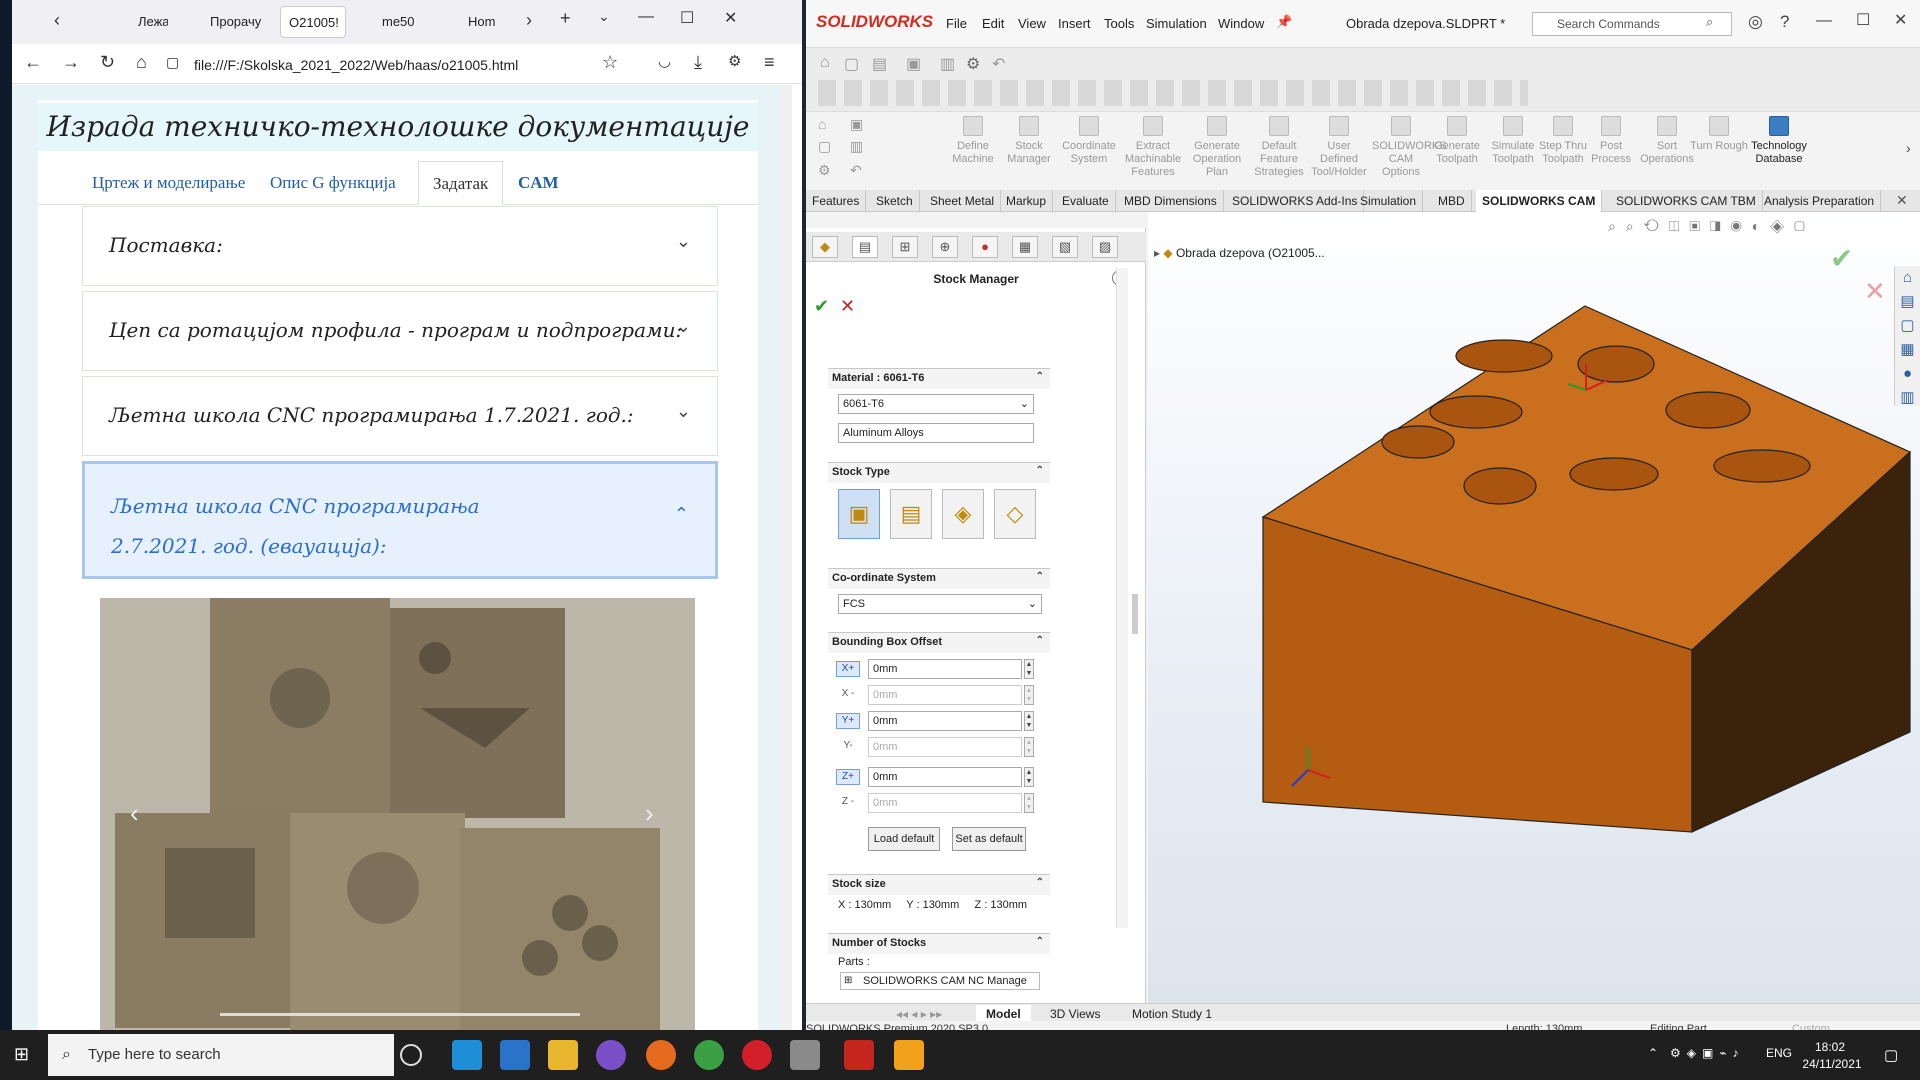 Image resolution: width=1920 pixels, height=1080 pixels. Describe the element at coordinates (851, 64) in the screenshot. I see `new-icon: ▢` at that location.